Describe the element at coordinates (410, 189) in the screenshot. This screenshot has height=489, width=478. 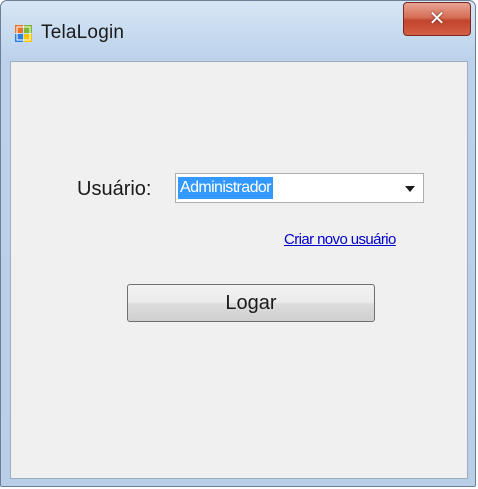
I see `chevron-down-icon` at that location.